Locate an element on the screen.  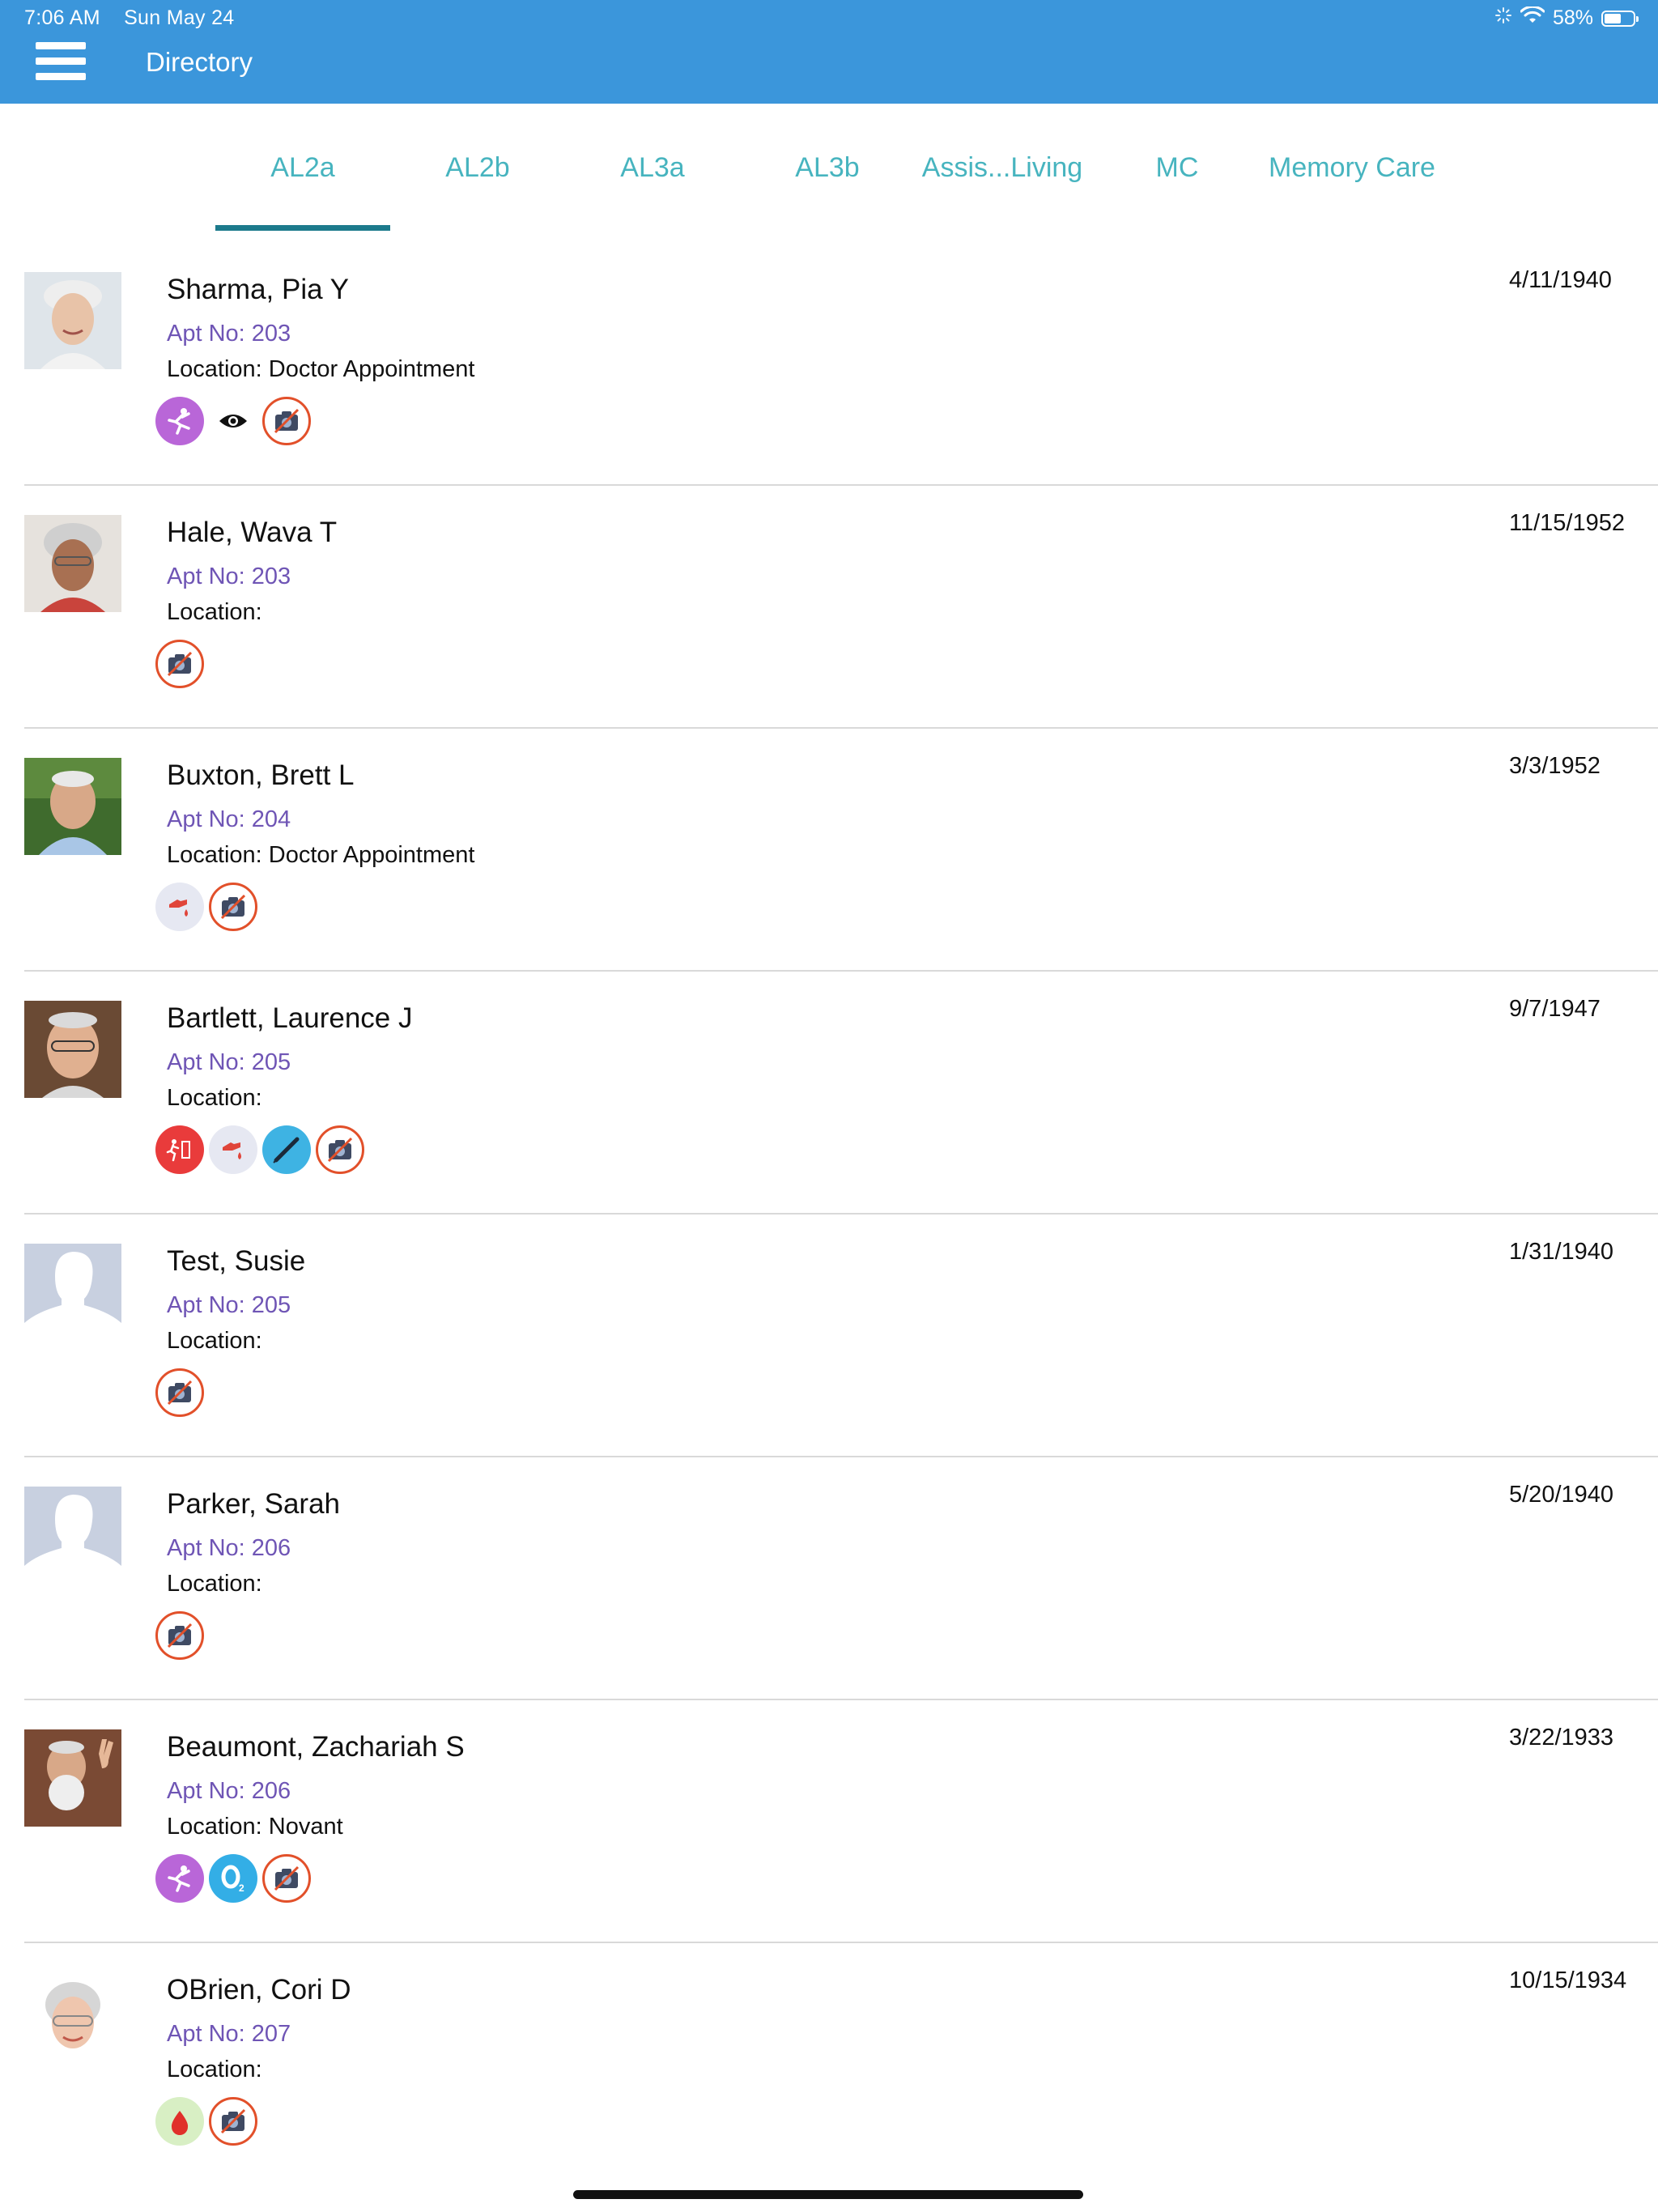
activity-icon is located at coordinates (1503, 18).